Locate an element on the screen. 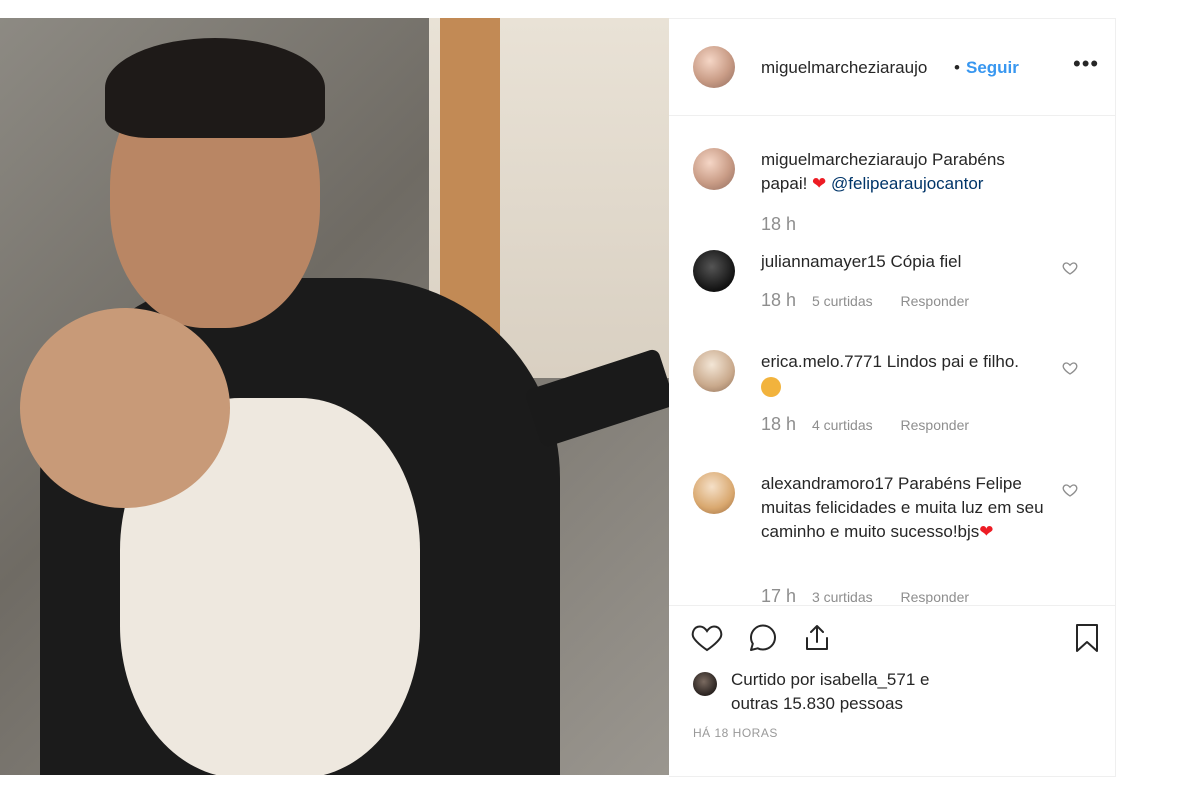  mention-link: @felipearaujocantor is located at coordinates (907, 183).